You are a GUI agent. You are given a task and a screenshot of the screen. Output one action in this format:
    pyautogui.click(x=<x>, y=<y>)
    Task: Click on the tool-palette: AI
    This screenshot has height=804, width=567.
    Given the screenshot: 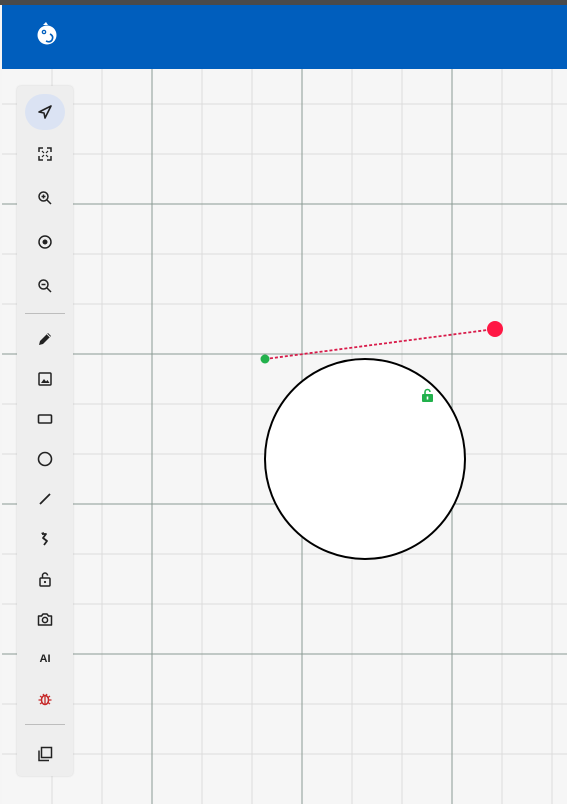 What is the action you would take?
    pyautogui.click(x=45, y=431)
    